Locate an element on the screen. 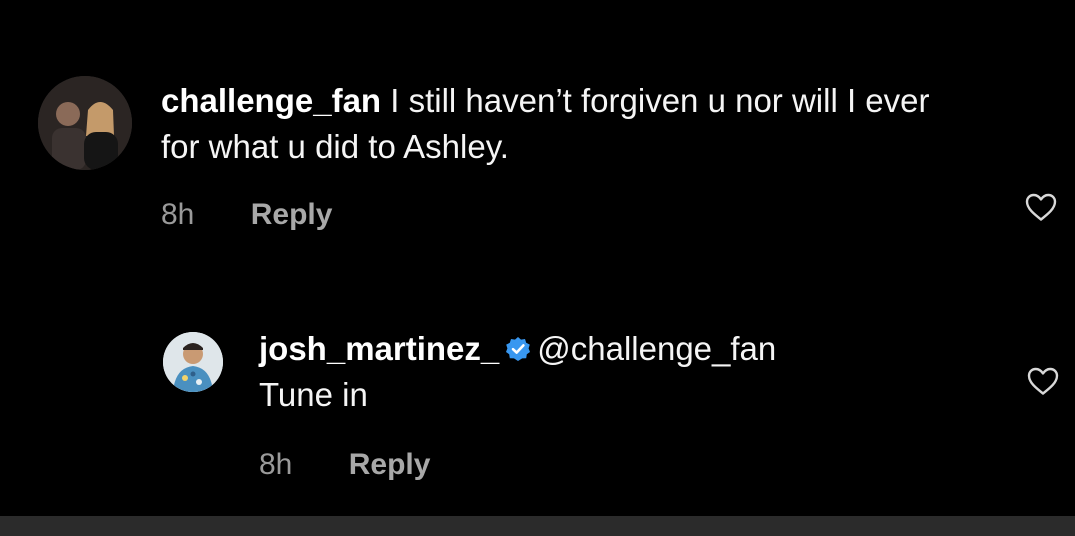 Image resolution: width=1075 pixels, height=536 pixels. avatar-challenge-fan is located at coordinates (85, 123).